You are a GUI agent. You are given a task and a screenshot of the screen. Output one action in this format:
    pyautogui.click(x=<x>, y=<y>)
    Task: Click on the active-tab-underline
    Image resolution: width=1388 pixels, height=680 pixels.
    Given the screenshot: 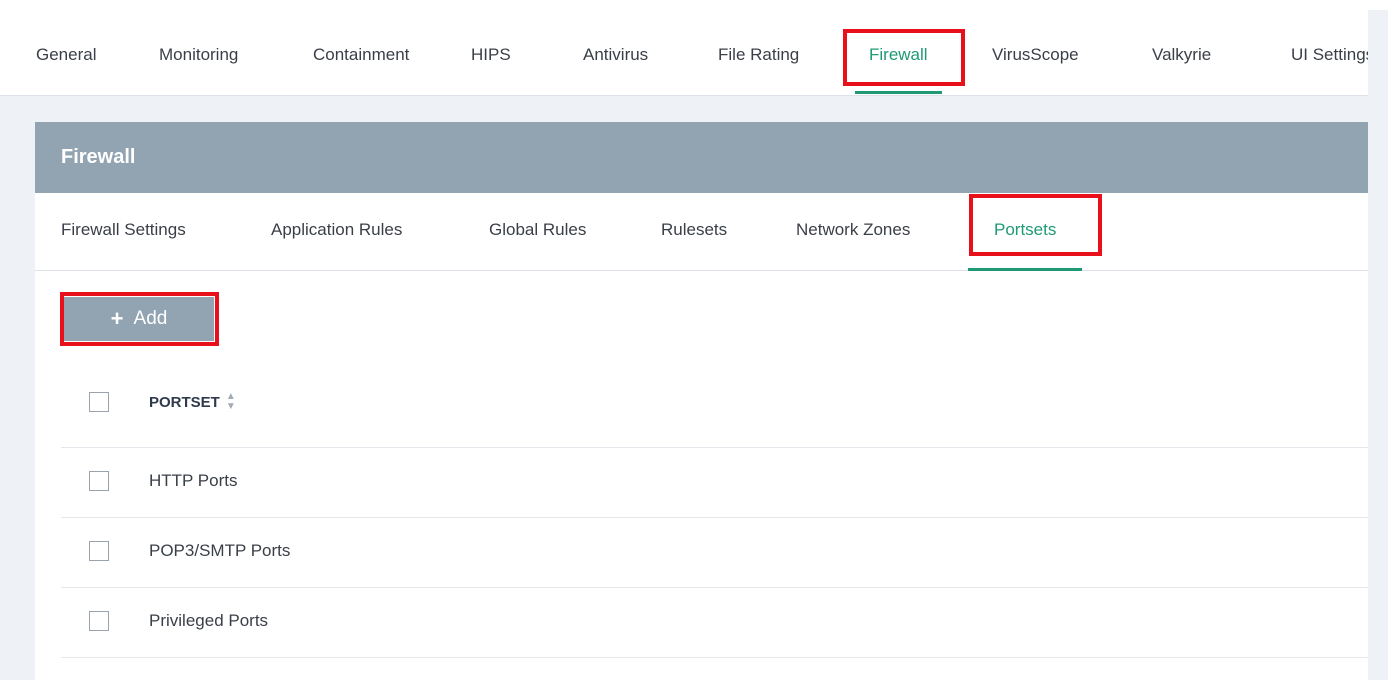 What is the action you would take?
    pyautogui.click(x=898, y=92)
    